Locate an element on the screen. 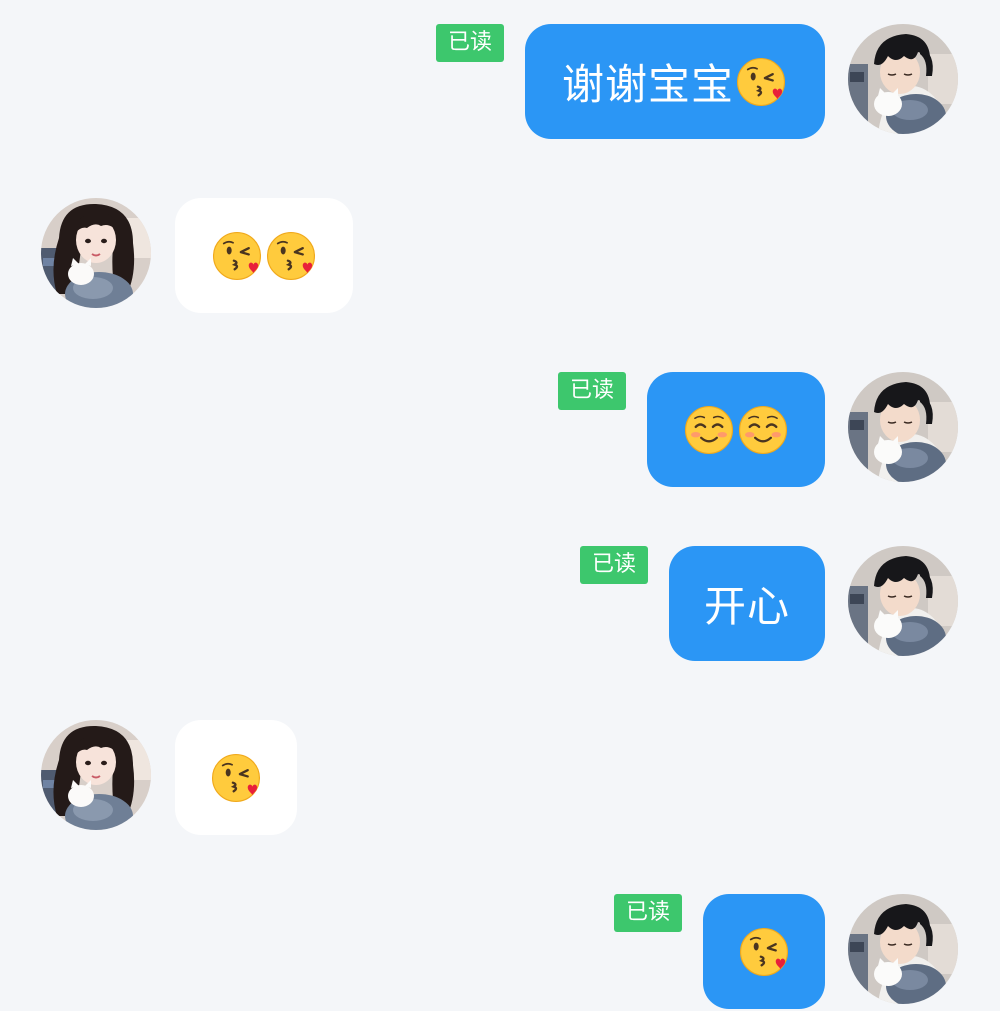 This screenshot has width=1000, height=1011. my-message-bubble: 谢谢宝宝 is located at coordinates (675, 81).